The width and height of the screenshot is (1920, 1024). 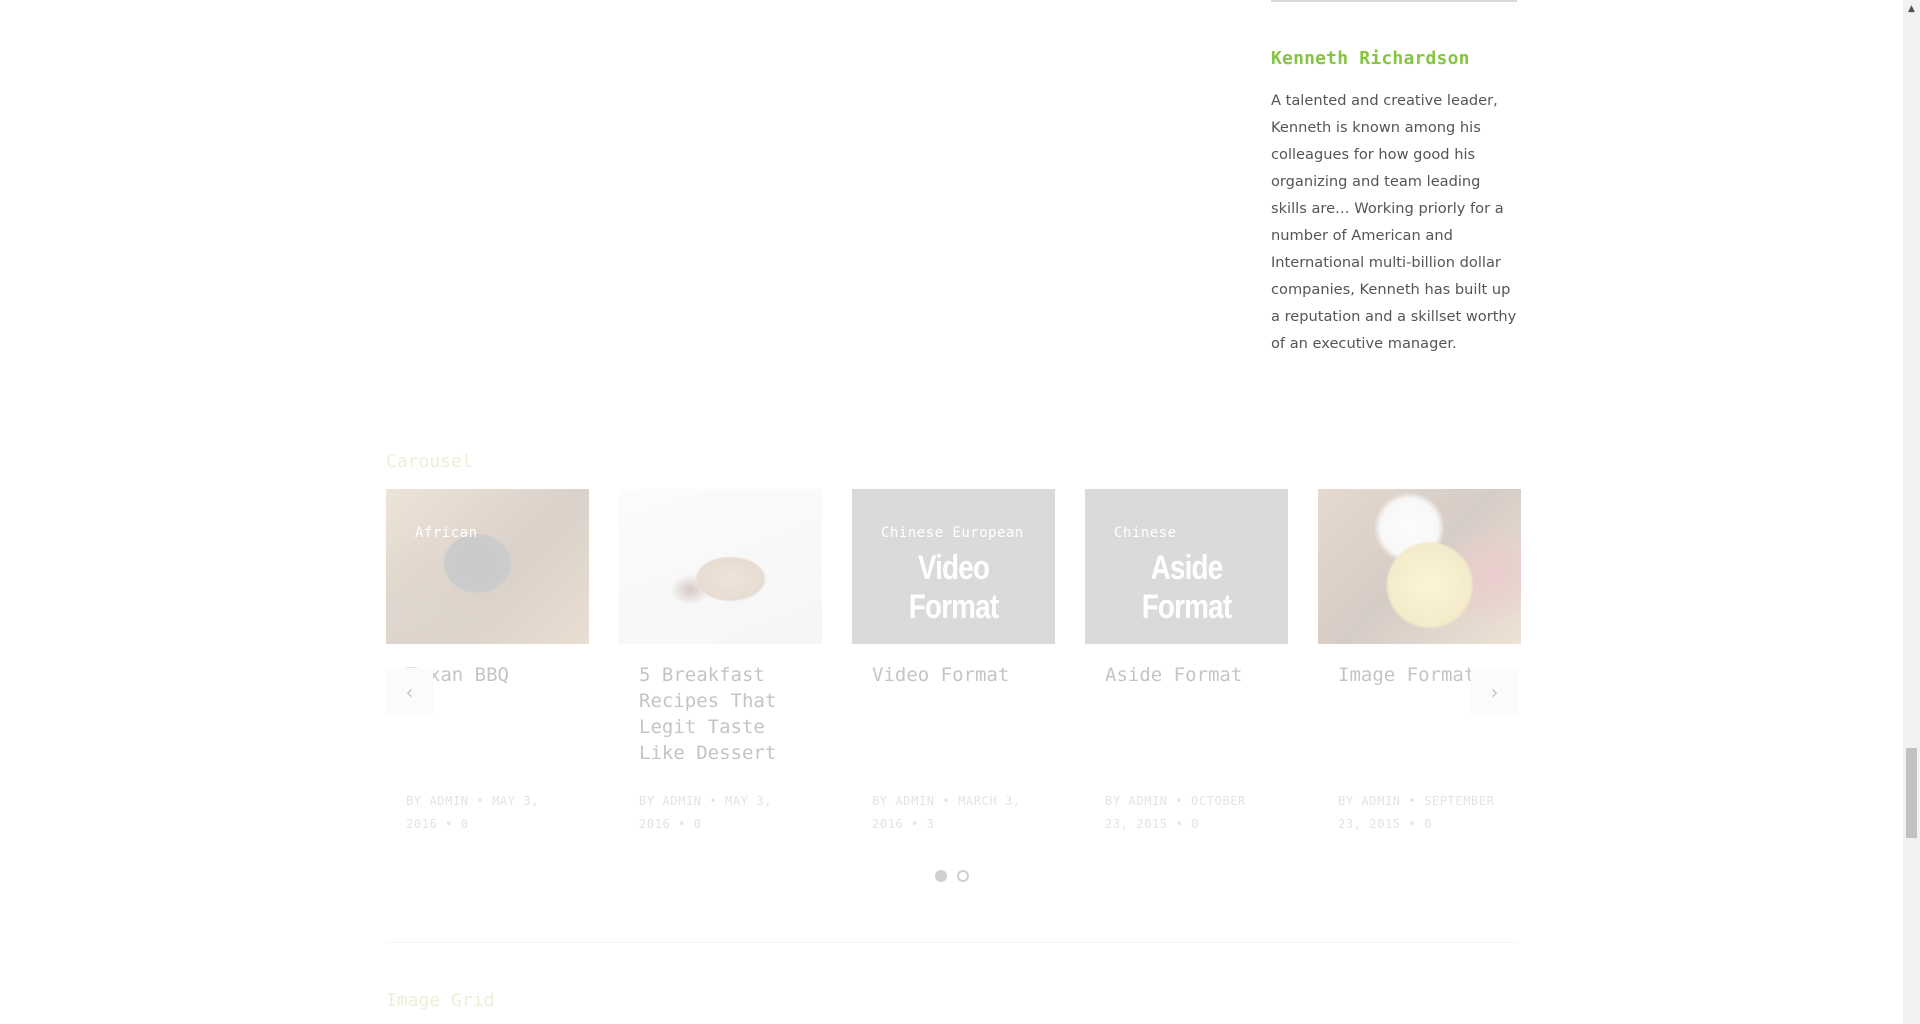 What do you see at coordinates (1175, 812) in the screenshot?
I see `card-meta: BY ADMIN • OCTOBER 23, 2015 • 0` at bounding box center [1175, 812].